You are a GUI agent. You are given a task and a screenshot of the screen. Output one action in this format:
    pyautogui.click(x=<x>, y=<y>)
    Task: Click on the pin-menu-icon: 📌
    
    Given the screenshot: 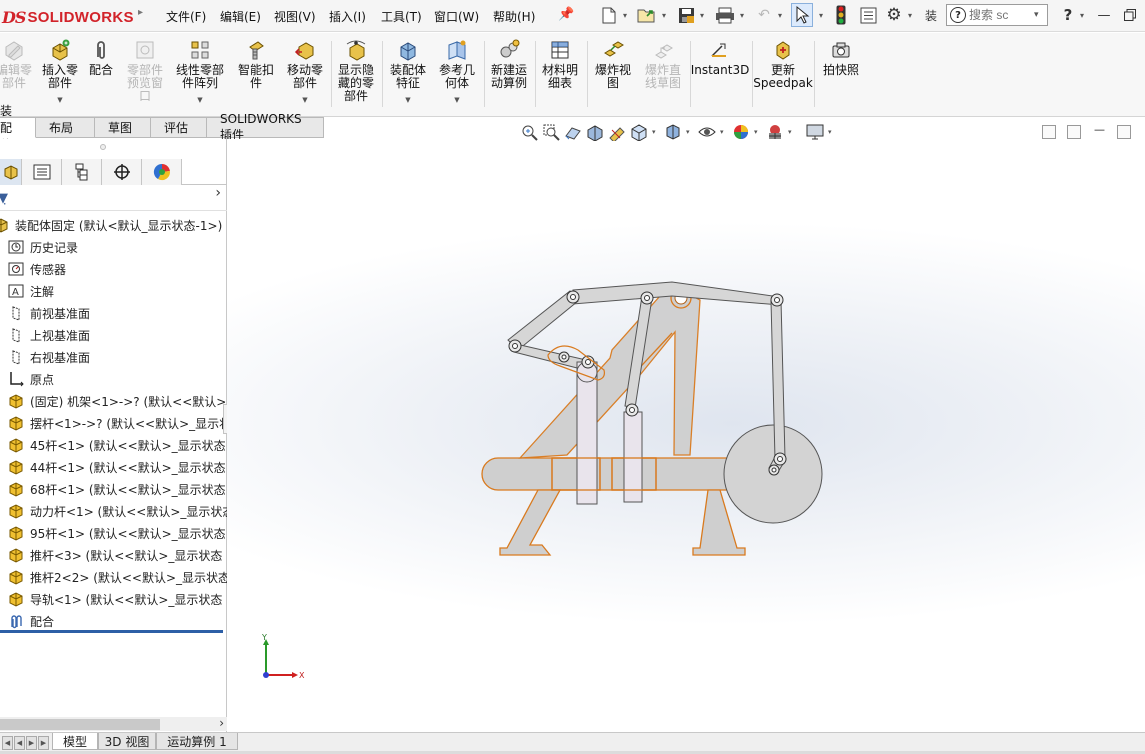 What is the action you would take?
    pyautogui.click(x=566, y=15)
    